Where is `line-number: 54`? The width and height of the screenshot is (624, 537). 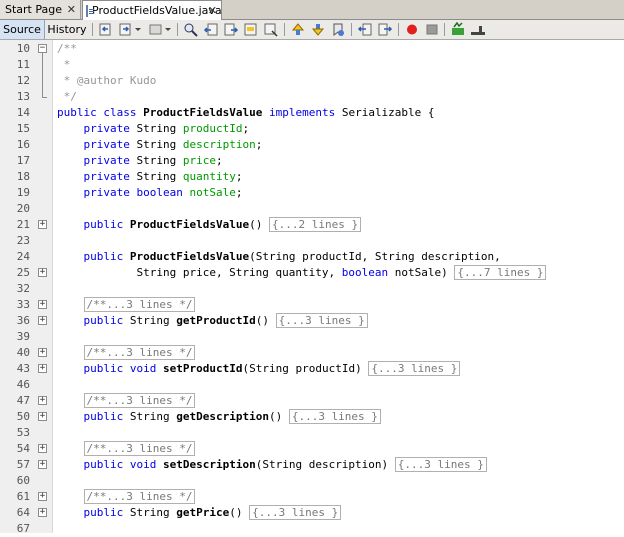 line-number: 54 is located at coordinates (23, 448).